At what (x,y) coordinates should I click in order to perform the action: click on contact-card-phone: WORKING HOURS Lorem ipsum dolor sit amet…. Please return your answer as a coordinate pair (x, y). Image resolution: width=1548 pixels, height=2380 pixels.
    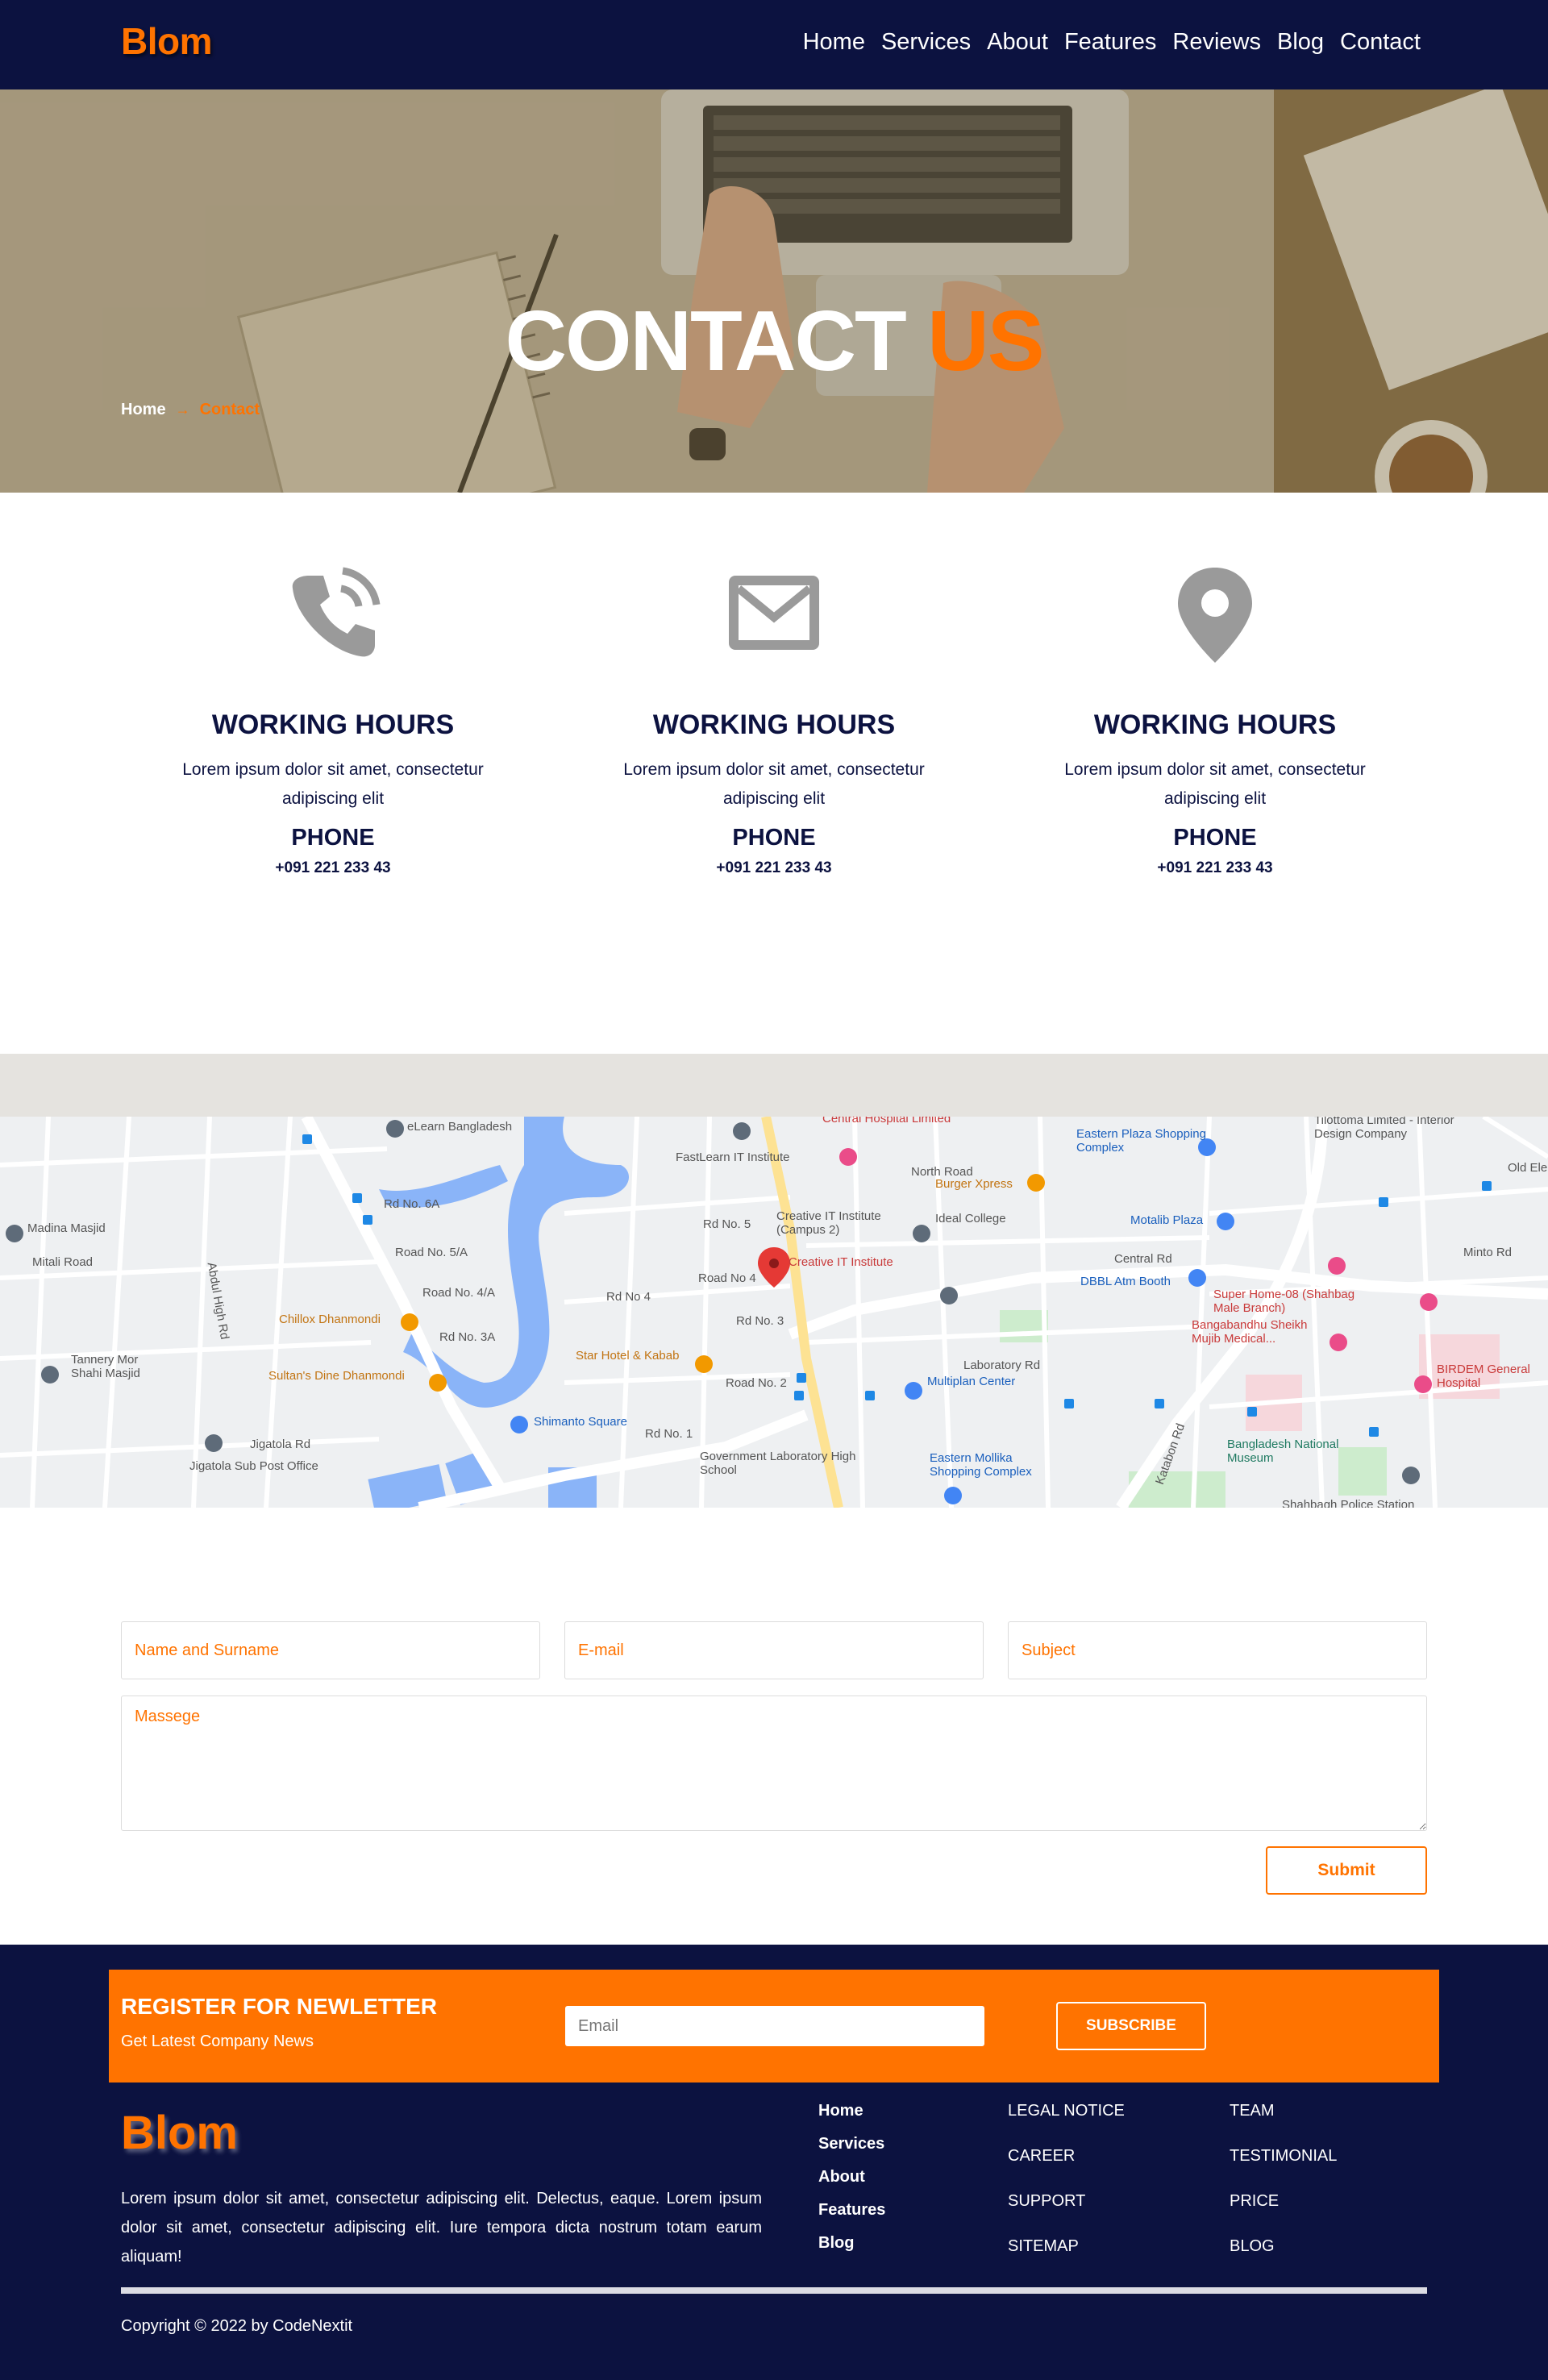
    Looking at the image, I should click on (333, 720).